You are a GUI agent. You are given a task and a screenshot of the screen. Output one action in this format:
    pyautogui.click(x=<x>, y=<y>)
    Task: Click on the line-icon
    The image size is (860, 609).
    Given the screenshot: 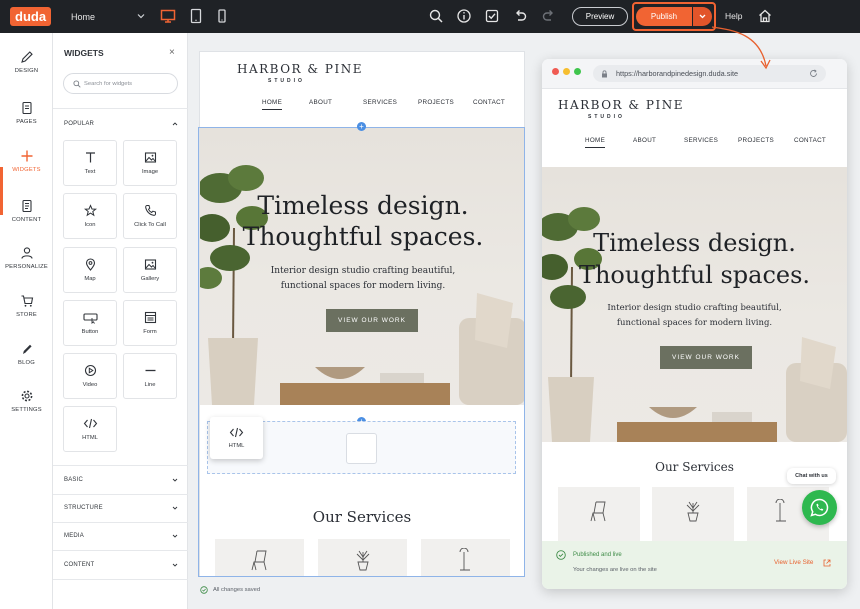 What is the action you would take?
    pyautogui.click(x=150, y=370)
    